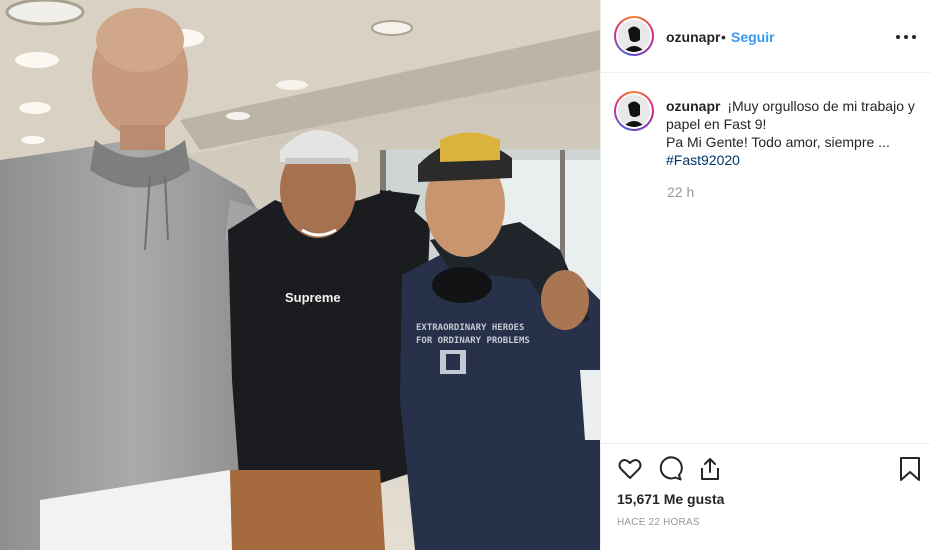 The width and height of the screenshot is (931, 550). Describe the element at coordinates (680, 192) in the screenshot. I see `caption-relative-time: 22 h` at that location.